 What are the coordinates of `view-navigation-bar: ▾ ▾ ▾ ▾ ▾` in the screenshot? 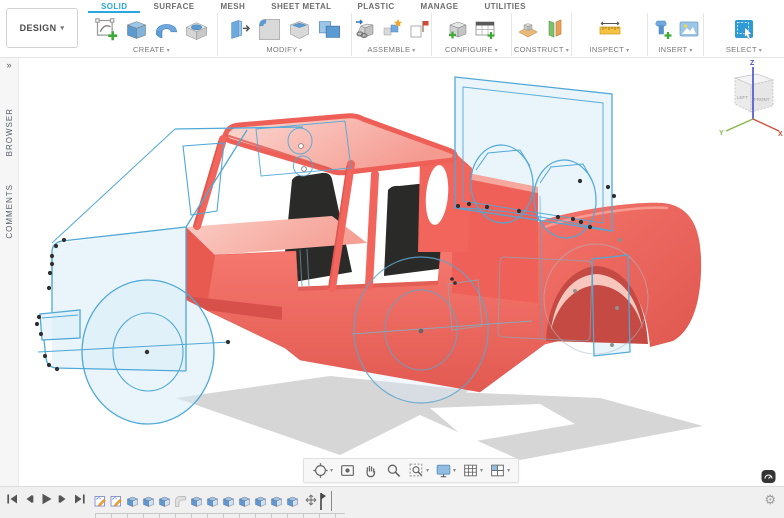 It's located at (411, 470).